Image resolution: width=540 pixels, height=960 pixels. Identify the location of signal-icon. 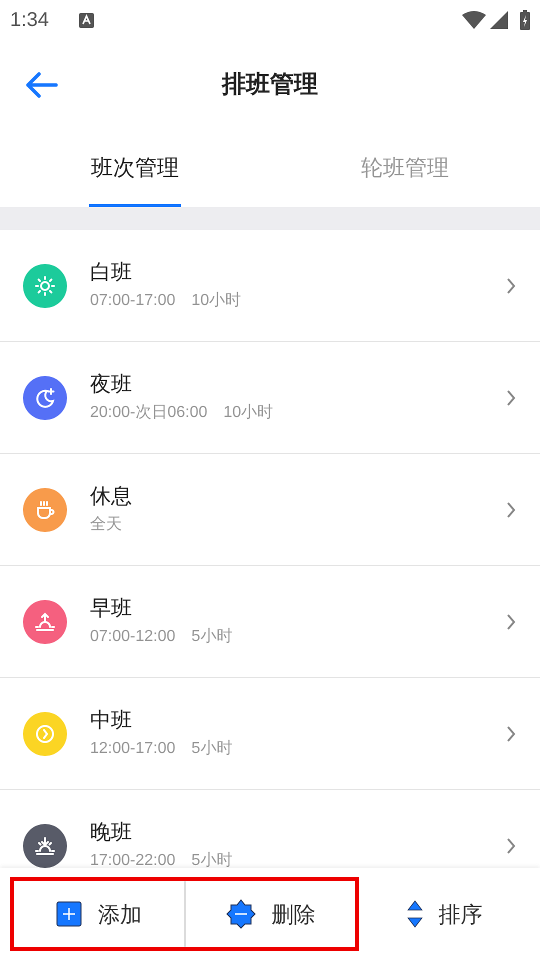
(499, 20).